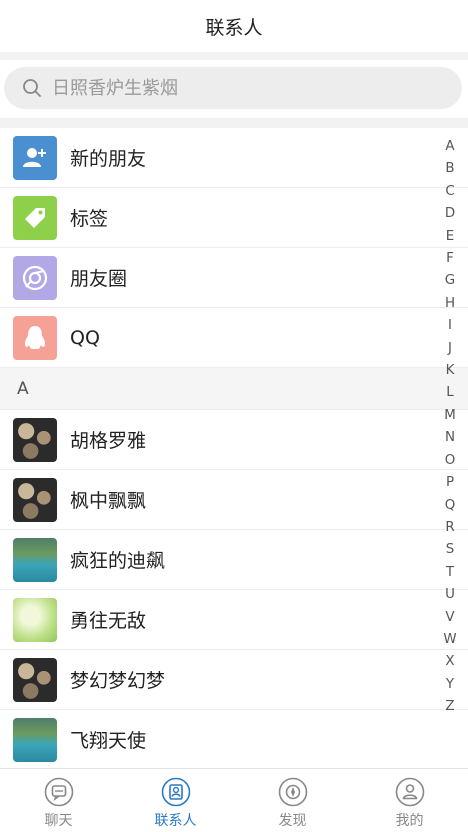  Describe the element at coordinates (450, 371) in the screenshot. I see `index-letter: K` at that location.